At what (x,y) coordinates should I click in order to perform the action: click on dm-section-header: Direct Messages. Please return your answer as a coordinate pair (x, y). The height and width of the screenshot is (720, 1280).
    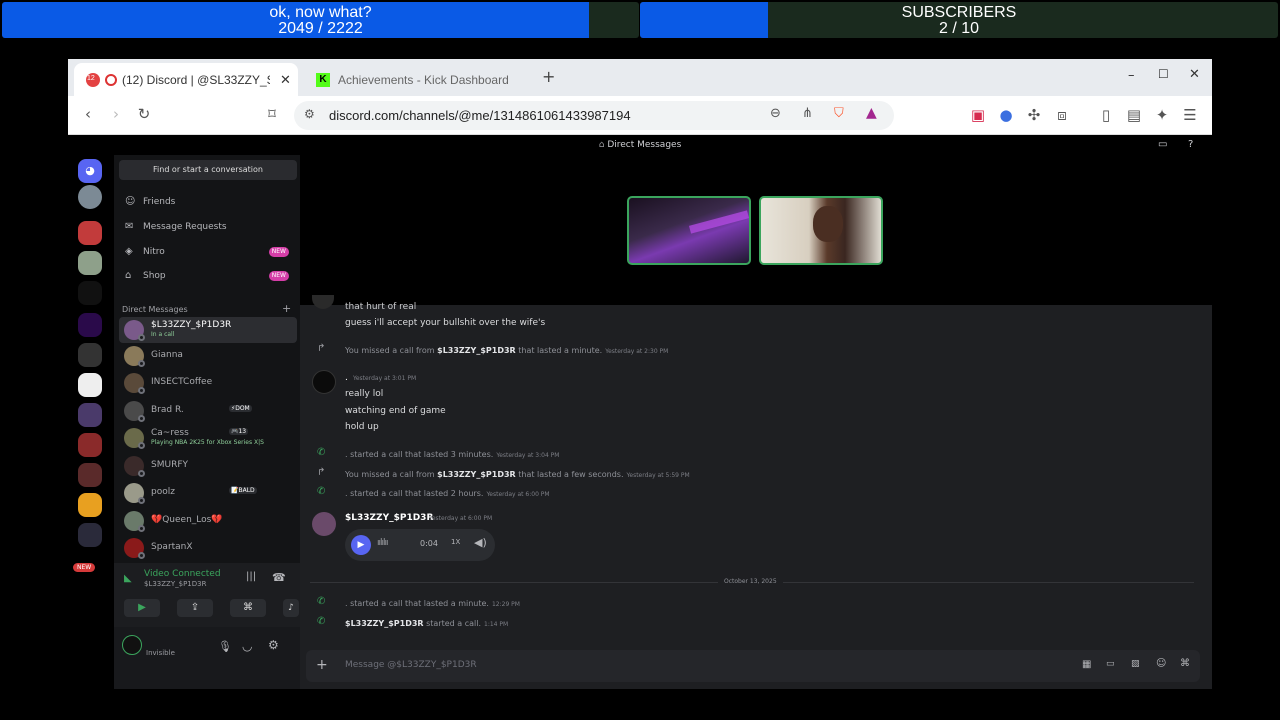
    Looking at the image, I should click on (155, 309).